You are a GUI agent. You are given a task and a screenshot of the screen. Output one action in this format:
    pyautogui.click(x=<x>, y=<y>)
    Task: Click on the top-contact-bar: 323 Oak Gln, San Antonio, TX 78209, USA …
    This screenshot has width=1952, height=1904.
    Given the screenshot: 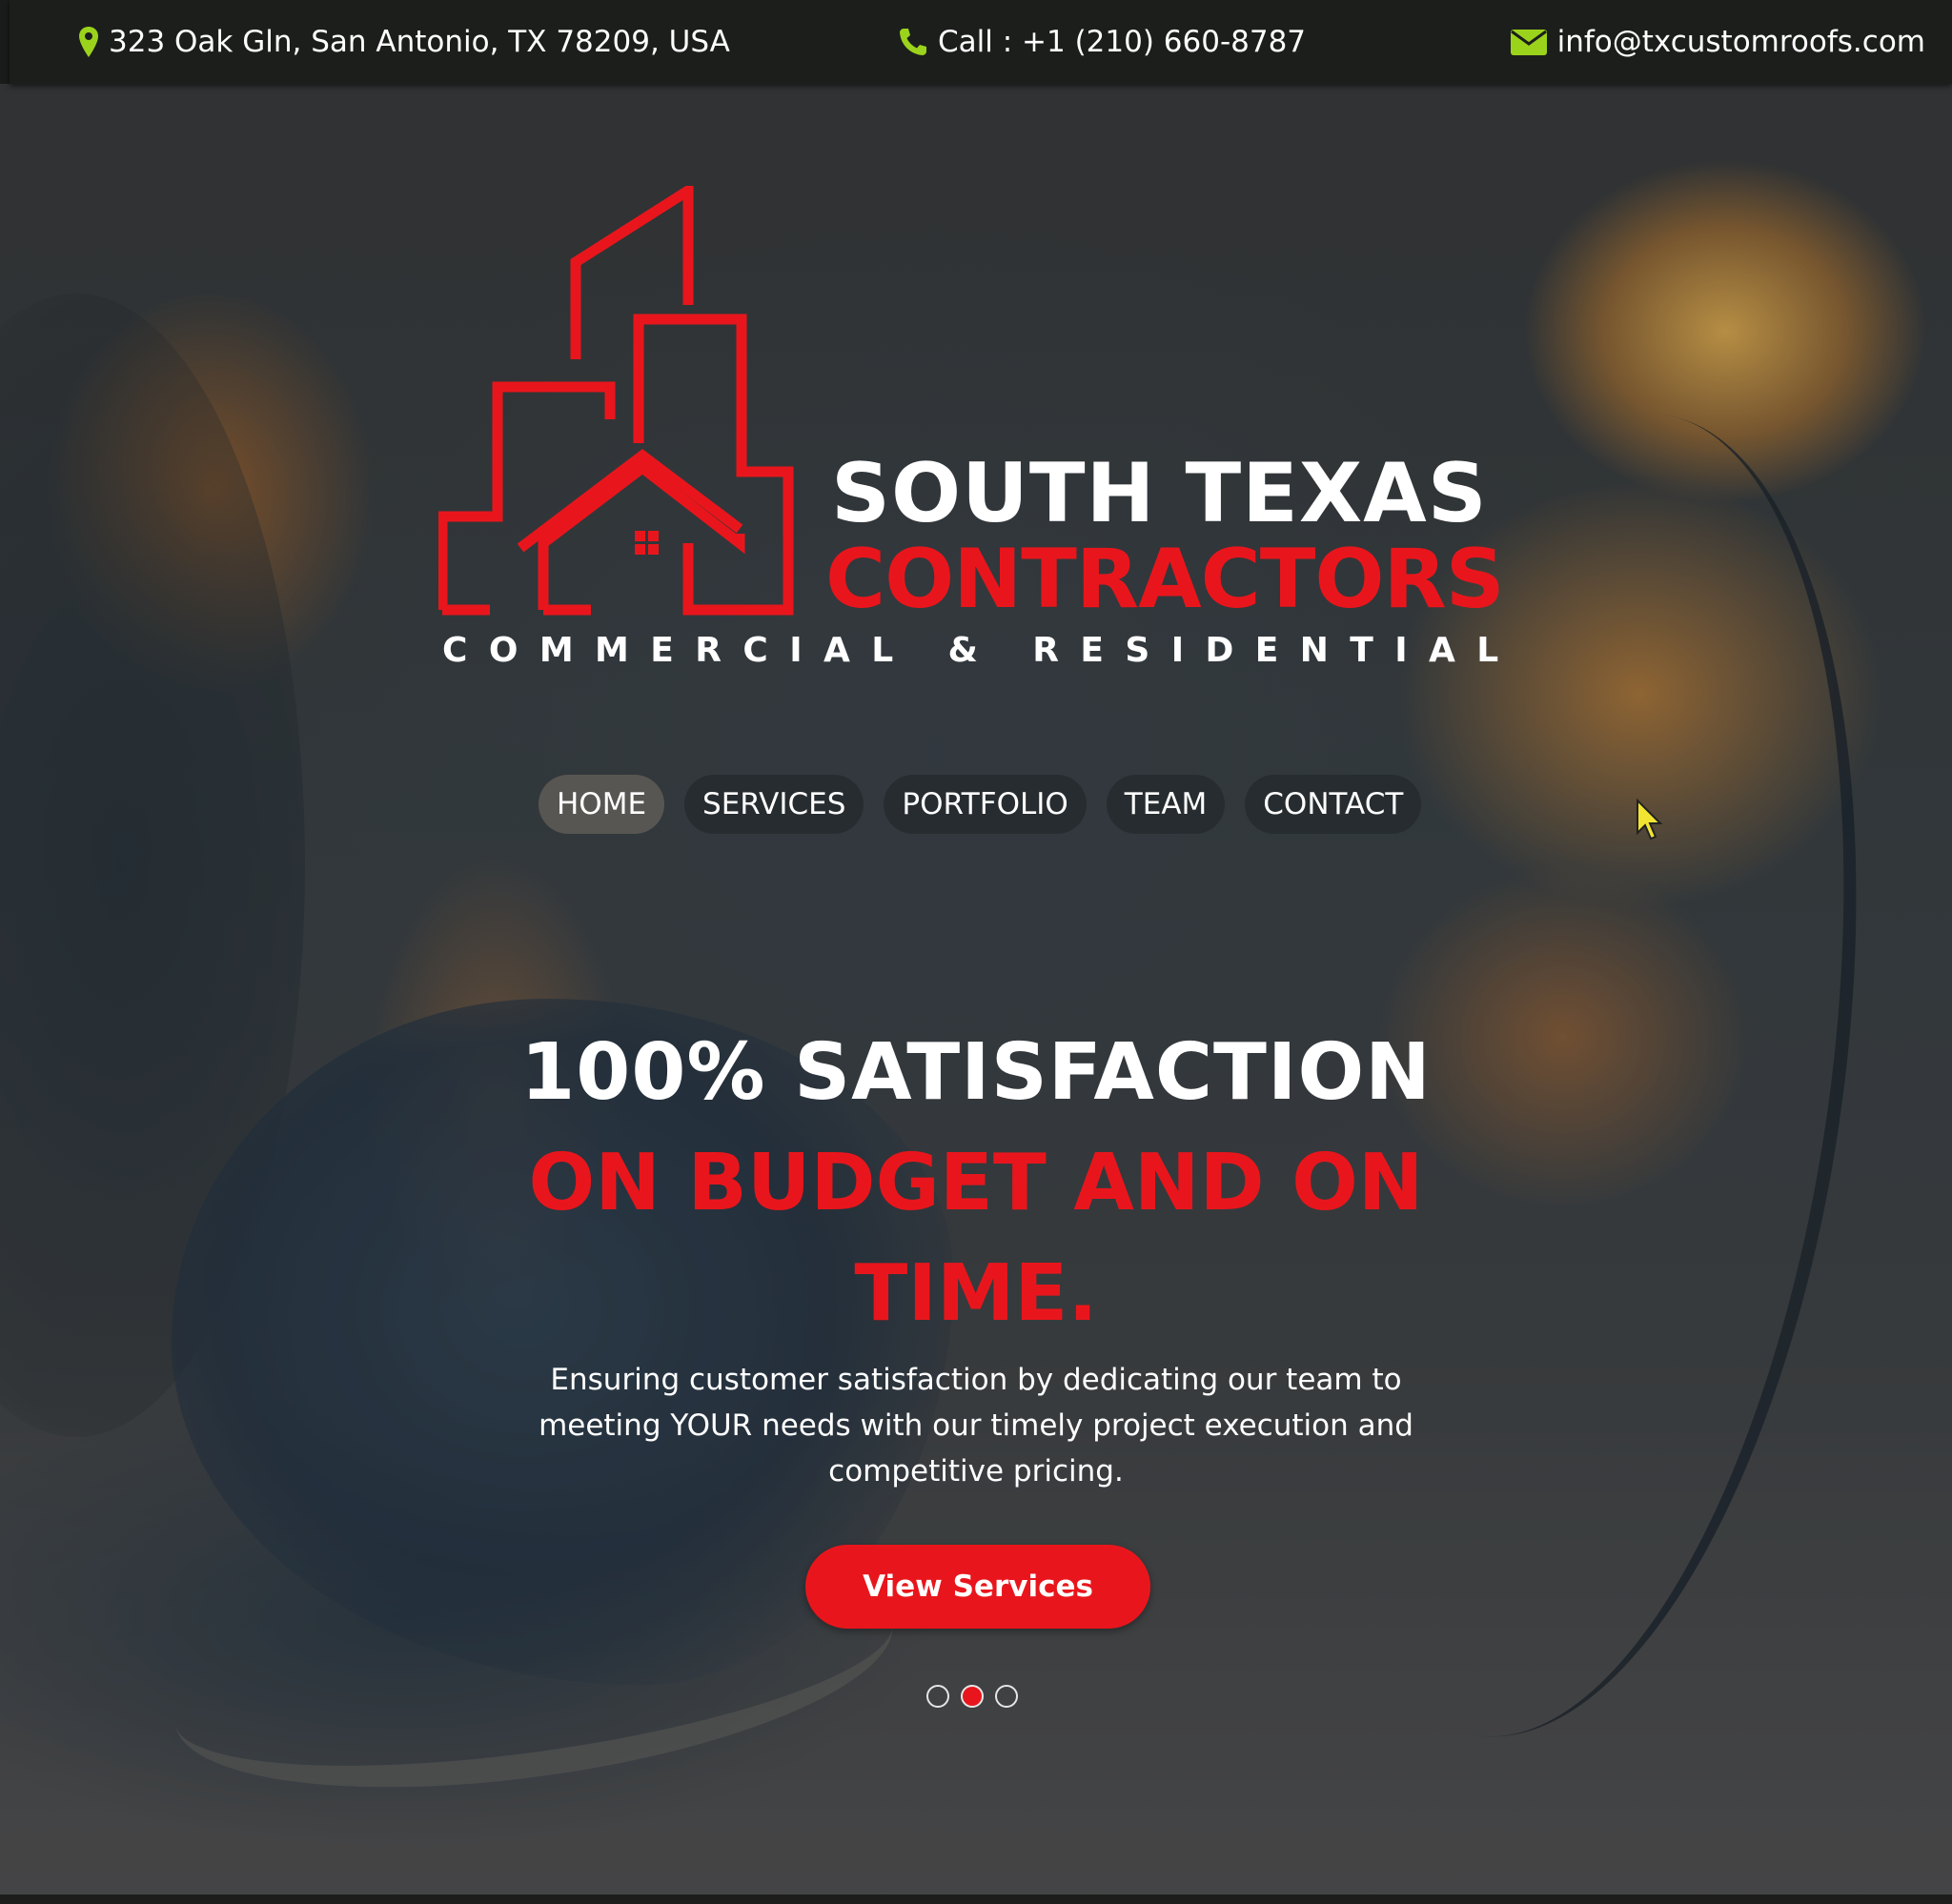 What is the action you would take?
    pyautogui.click(x=981, y=42)
    